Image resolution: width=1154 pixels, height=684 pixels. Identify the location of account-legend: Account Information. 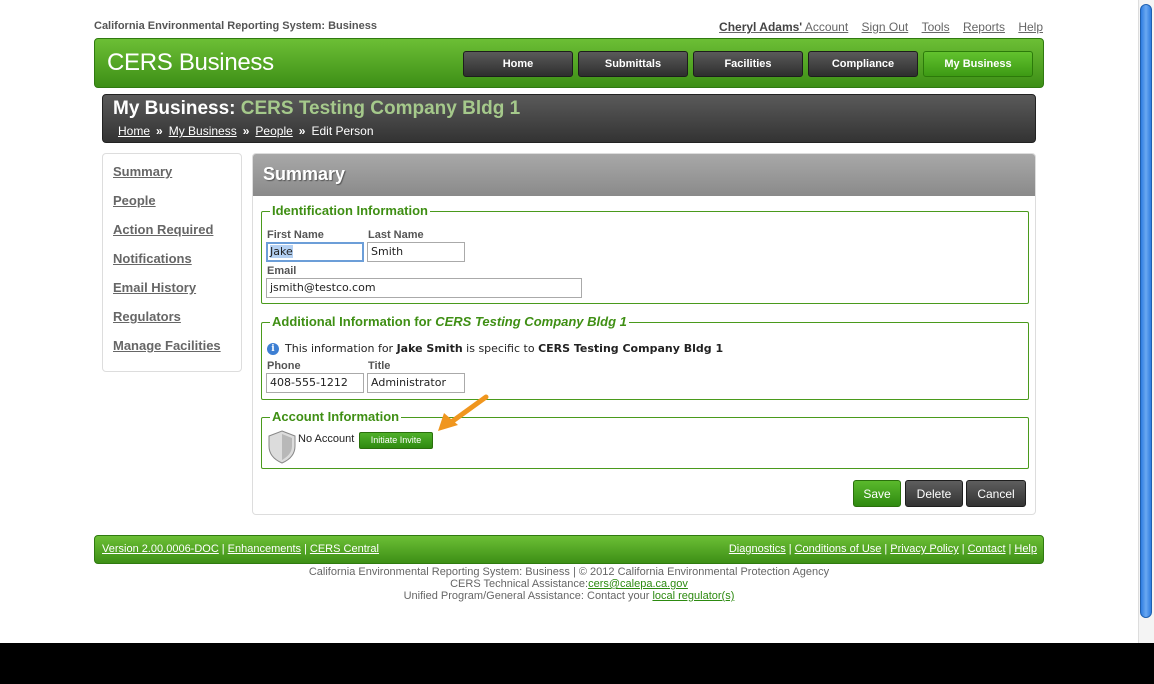
(336, 416).